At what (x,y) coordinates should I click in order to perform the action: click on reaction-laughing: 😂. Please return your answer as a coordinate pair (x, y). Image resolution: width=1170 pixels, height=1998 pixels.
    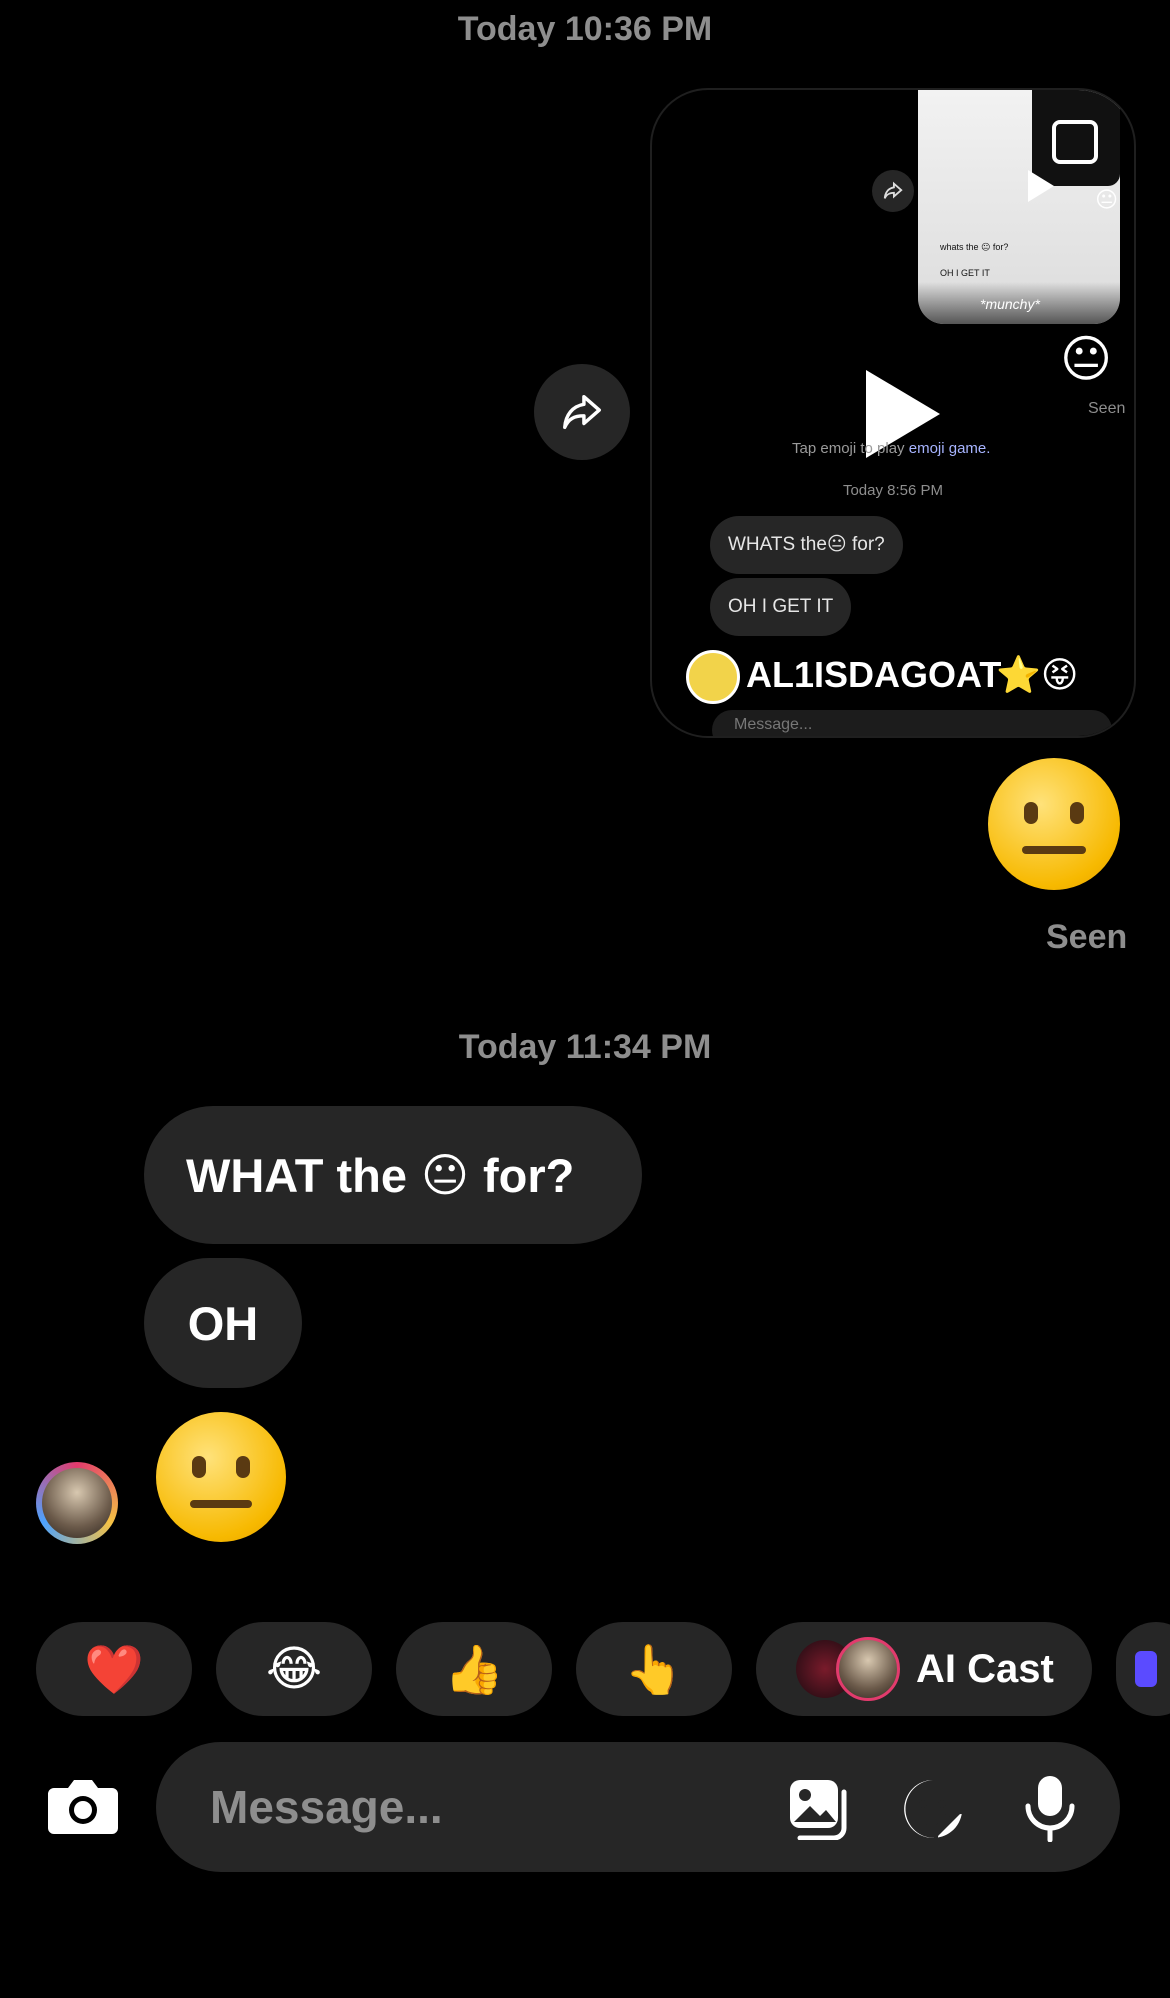
    Looking at the image, I should click on (294, 1669).